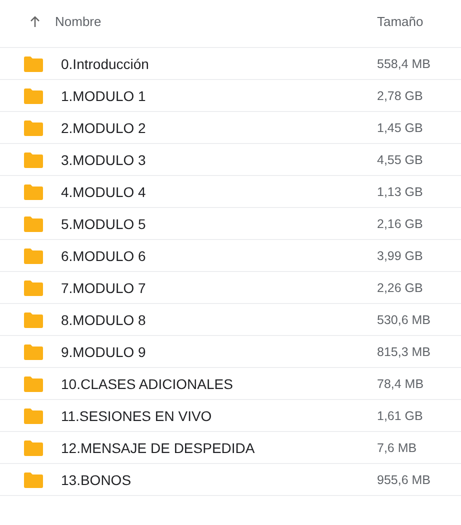 This screenshot has height=525, width=461. I want to click on folder-name: 12.MENSAJE DE DESPEDIDA, so click(219, 448).